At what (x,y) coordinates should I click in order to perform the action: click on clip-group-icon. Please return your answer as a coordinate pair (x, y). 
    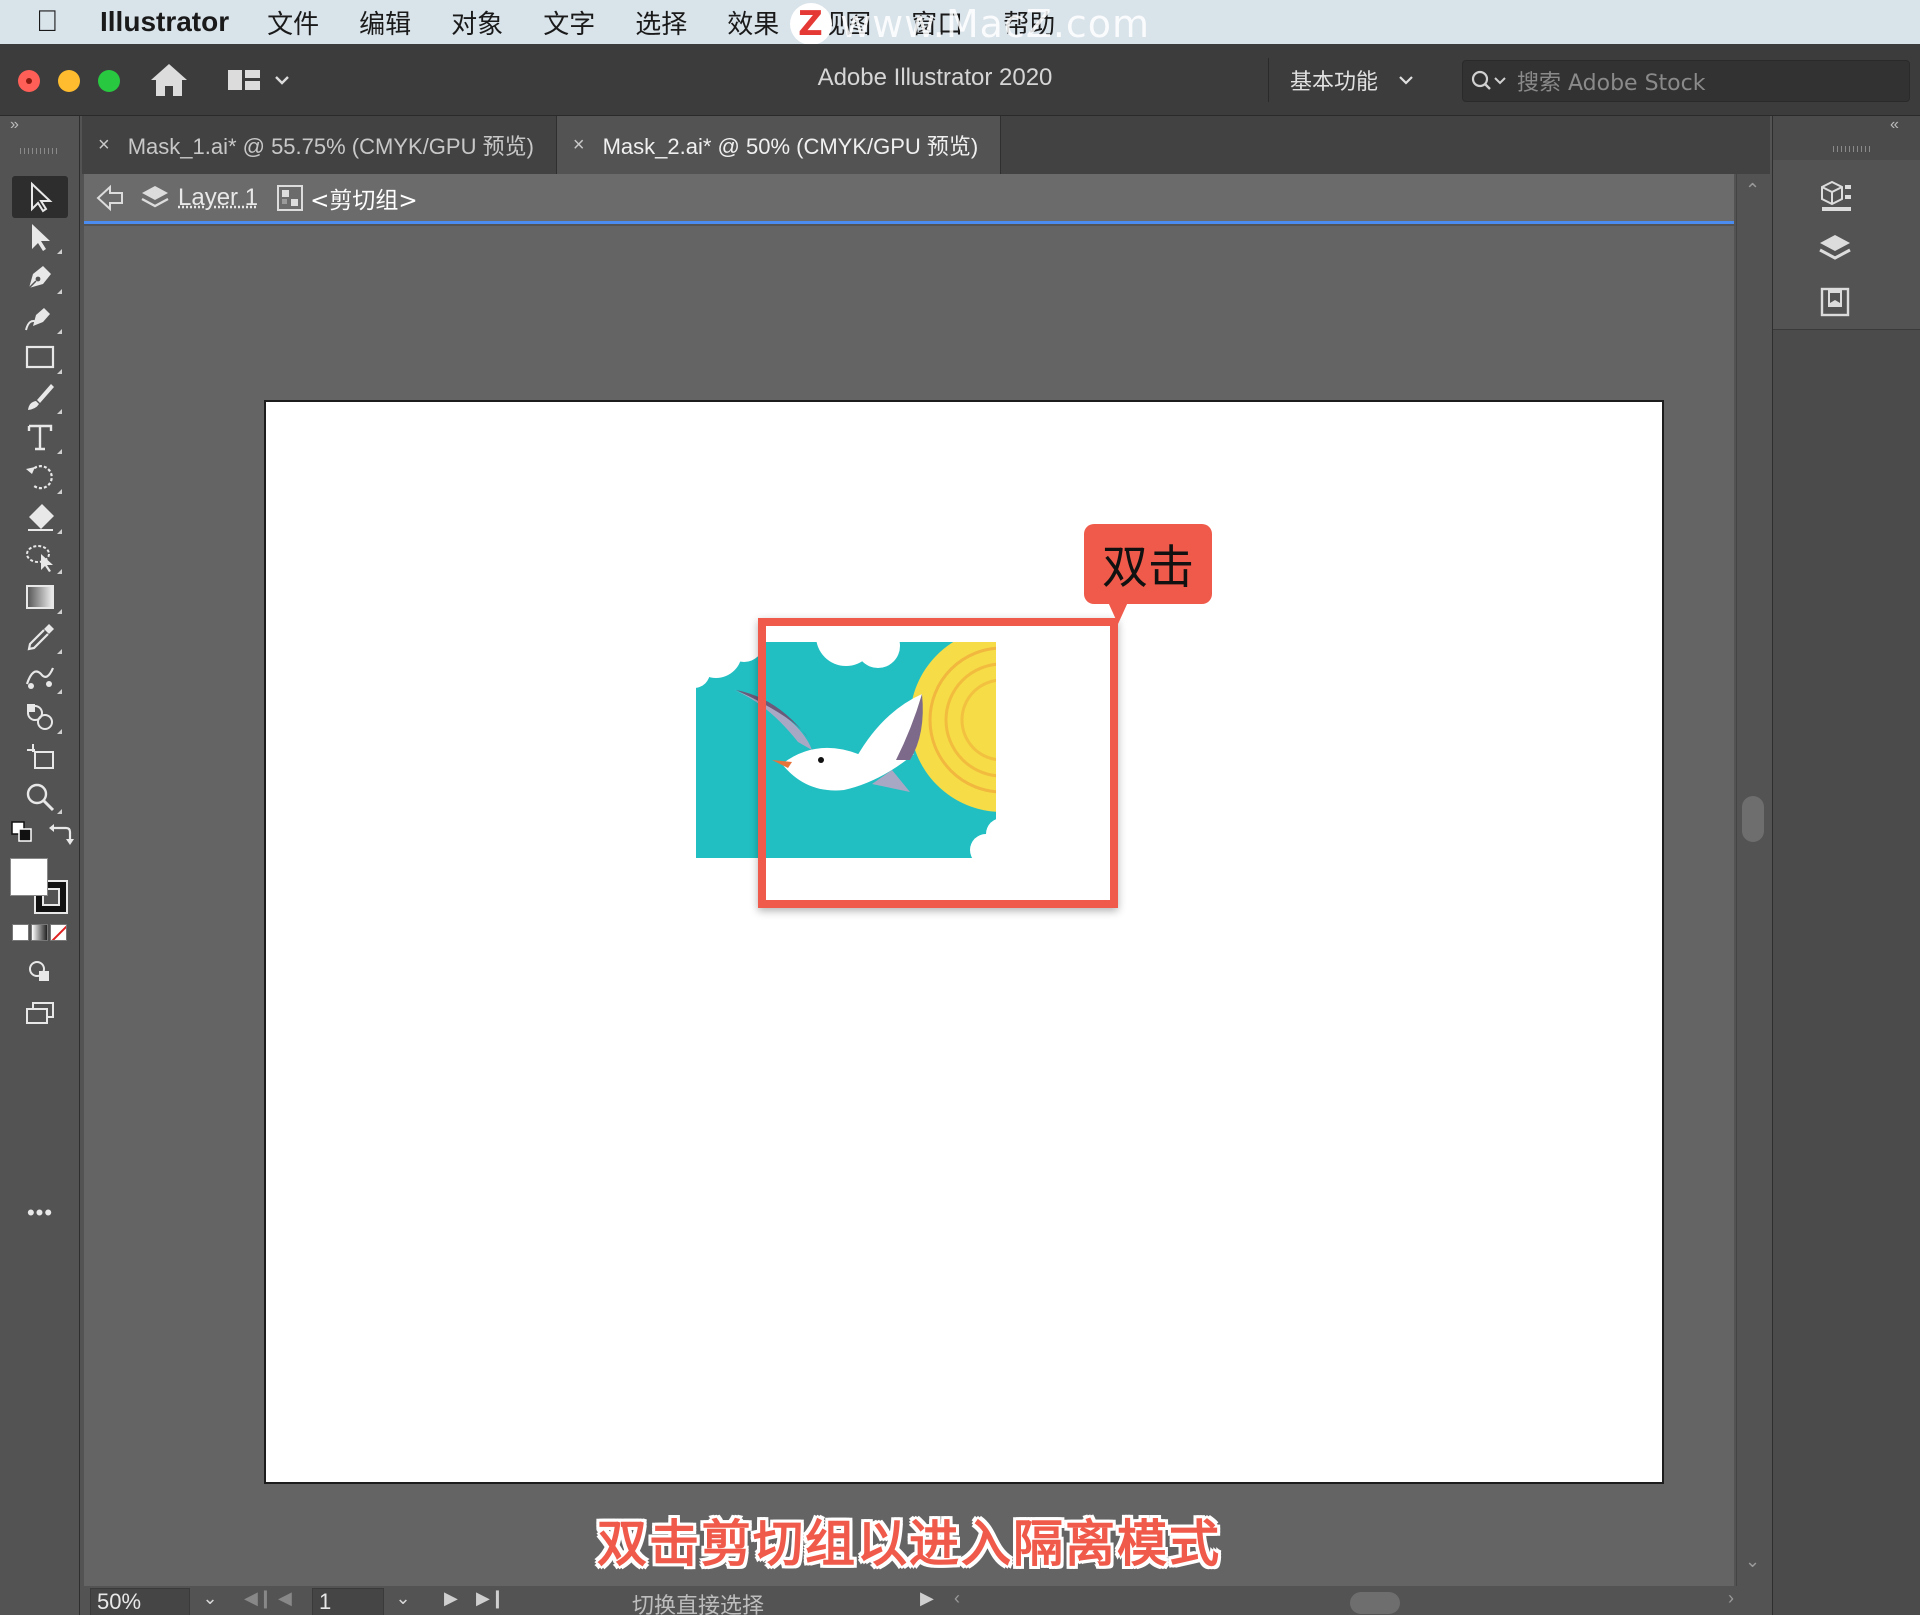
    Looking at the image, I should click on (290, 197).